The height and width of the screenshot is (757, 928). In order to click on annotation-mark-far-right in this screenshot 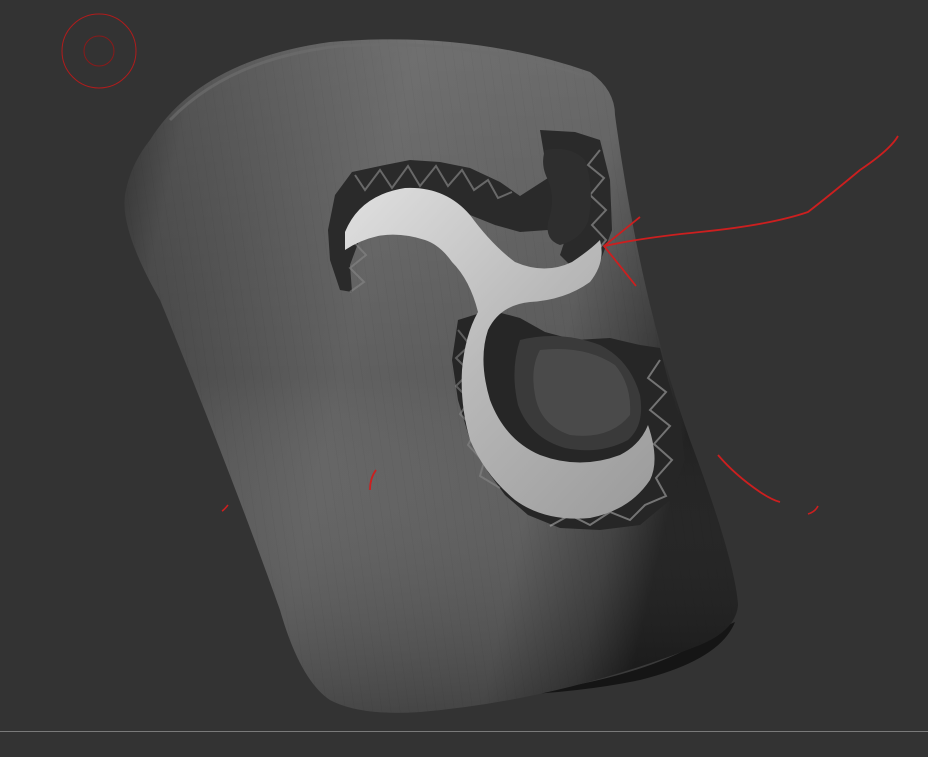, I will do `click(813, 510)`.